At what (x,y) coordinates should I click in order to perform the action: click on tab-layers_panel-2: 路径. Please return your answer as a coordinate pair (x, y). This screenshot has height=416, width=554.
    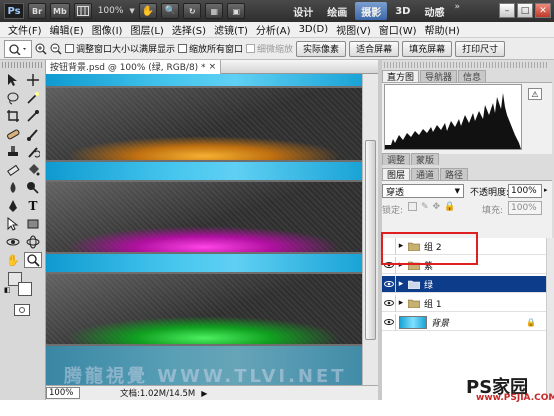
    Looking at the image, I should click on (454, 174).